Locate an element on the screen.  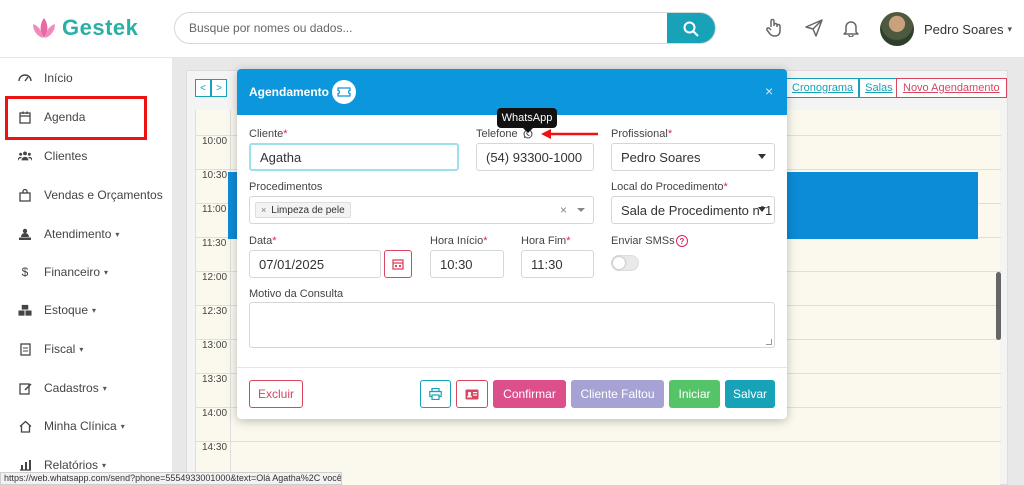
excluir-button: Excluir is located at coordinates (276, 394).